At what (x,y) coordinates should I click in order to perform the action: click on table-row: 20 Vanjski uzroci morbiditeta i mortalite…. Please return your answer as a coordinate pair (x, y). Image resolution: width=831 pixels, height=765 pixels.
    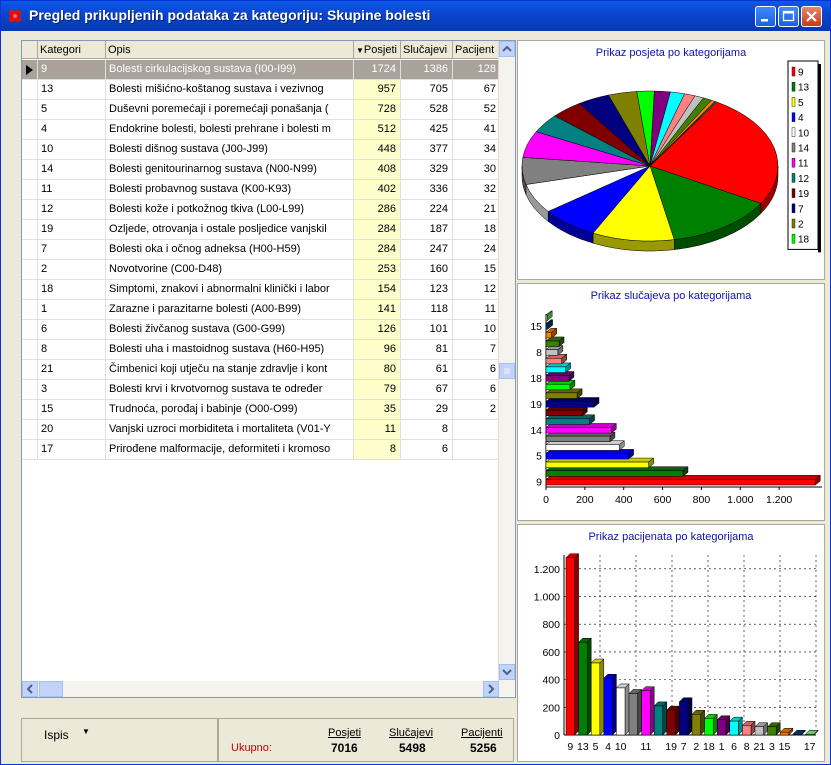
    Looking at the image, I should click on (268, 430).